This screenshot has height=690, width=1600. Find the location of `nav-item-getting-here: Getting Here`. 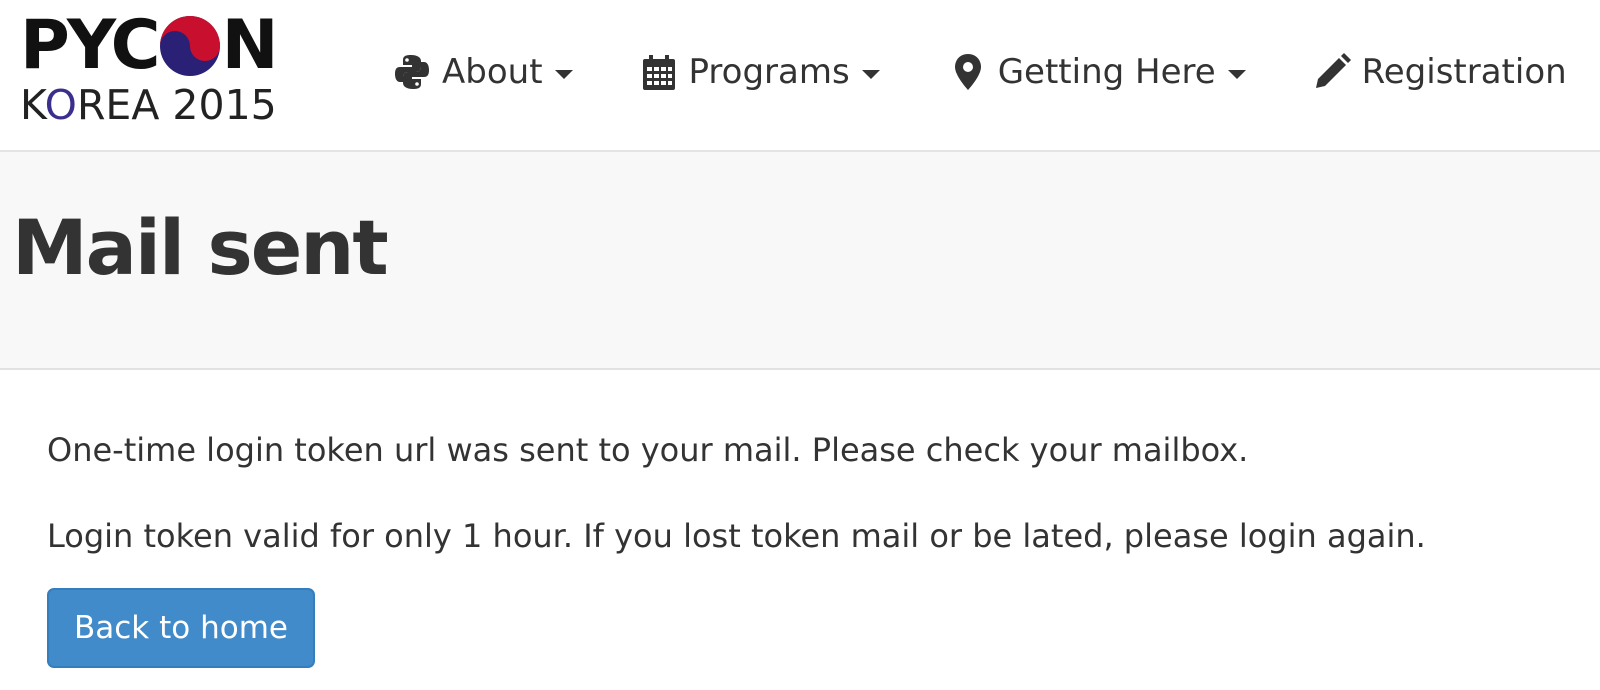

nav-item-getting-here: Getting Here is located at coordinates (1097, 72).